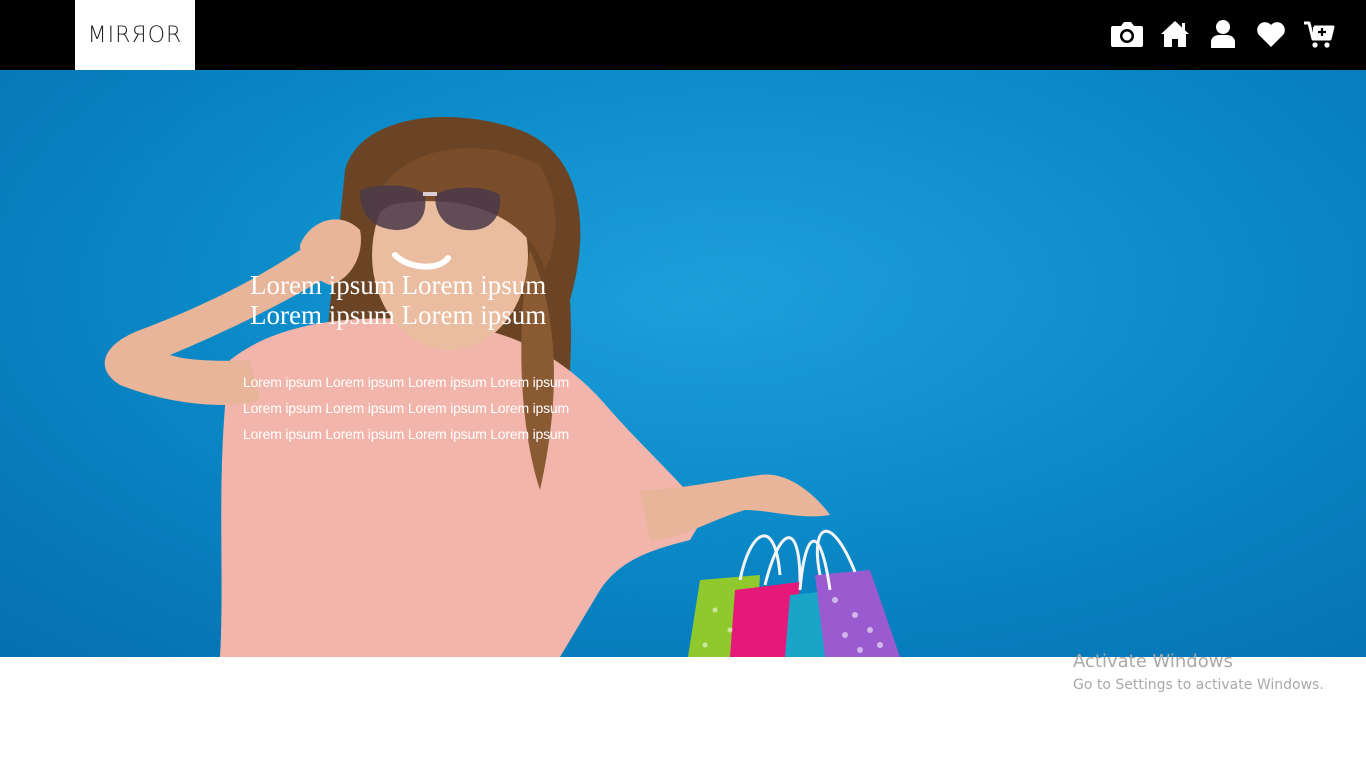  I want to click on camera-icon, so click(1127, 34).